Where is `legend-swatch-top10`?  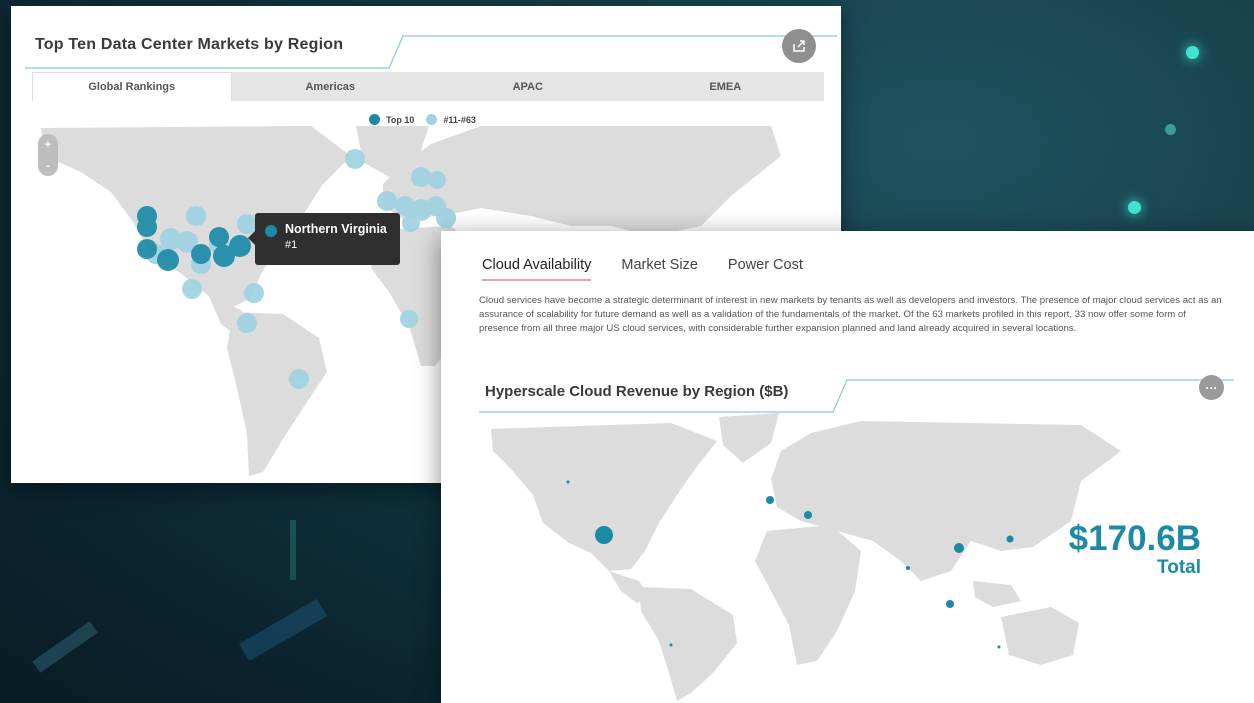
legend-swatch-top10 is located at coordinates (374, 119).